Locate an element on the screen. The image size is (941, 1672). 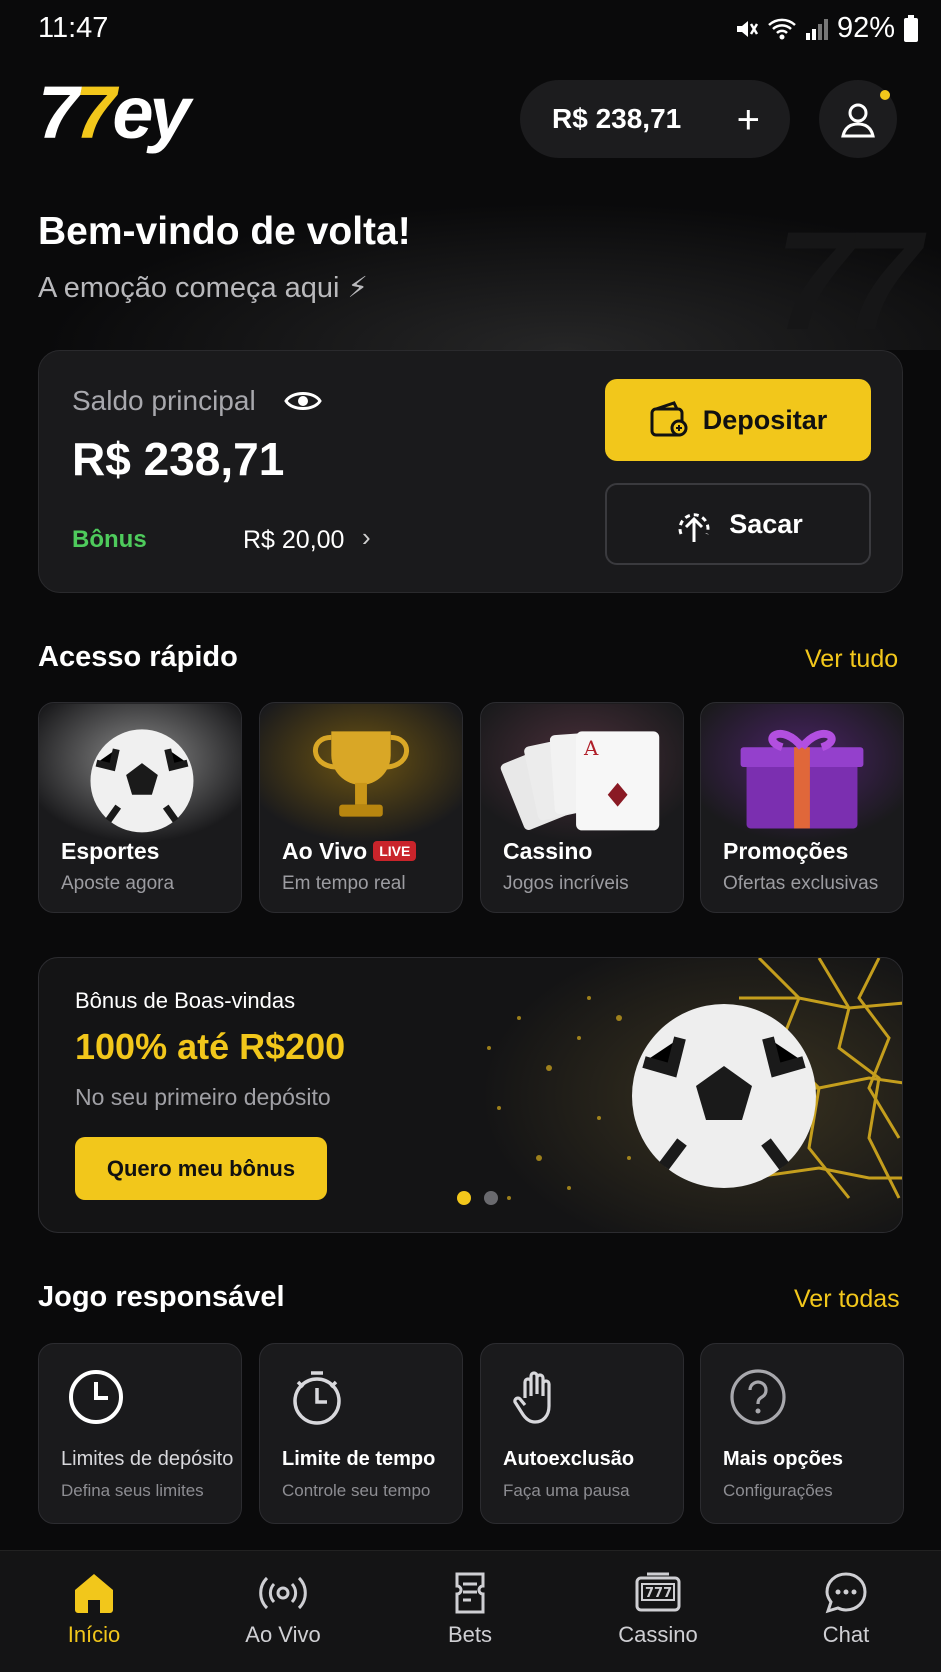
nav-inicio: Início is located at coordinates (94, 1609).